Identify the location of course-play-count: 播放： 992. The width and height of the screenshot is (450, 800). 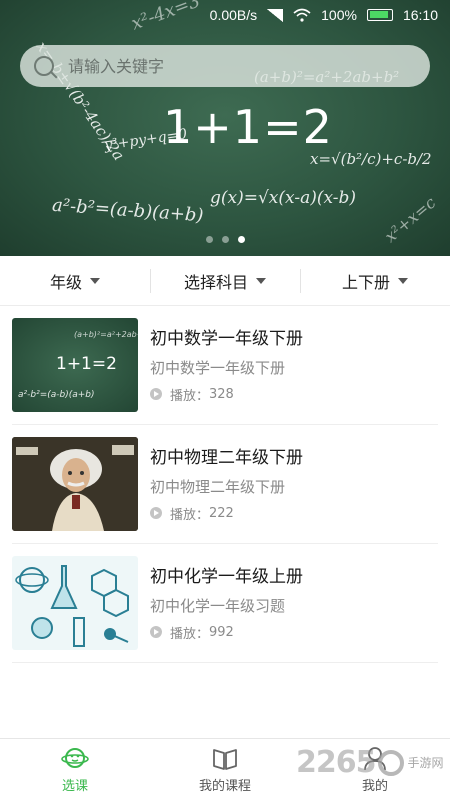
(226, 632).